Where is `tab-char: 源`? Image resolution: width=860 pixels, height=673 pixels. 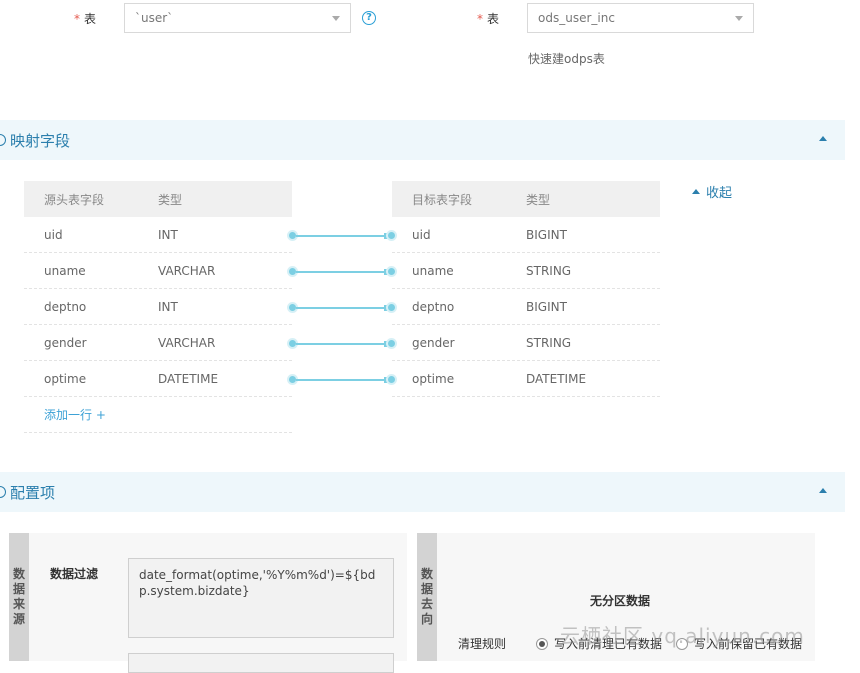
tab-char: 源 is located at coordinates (18, 619).